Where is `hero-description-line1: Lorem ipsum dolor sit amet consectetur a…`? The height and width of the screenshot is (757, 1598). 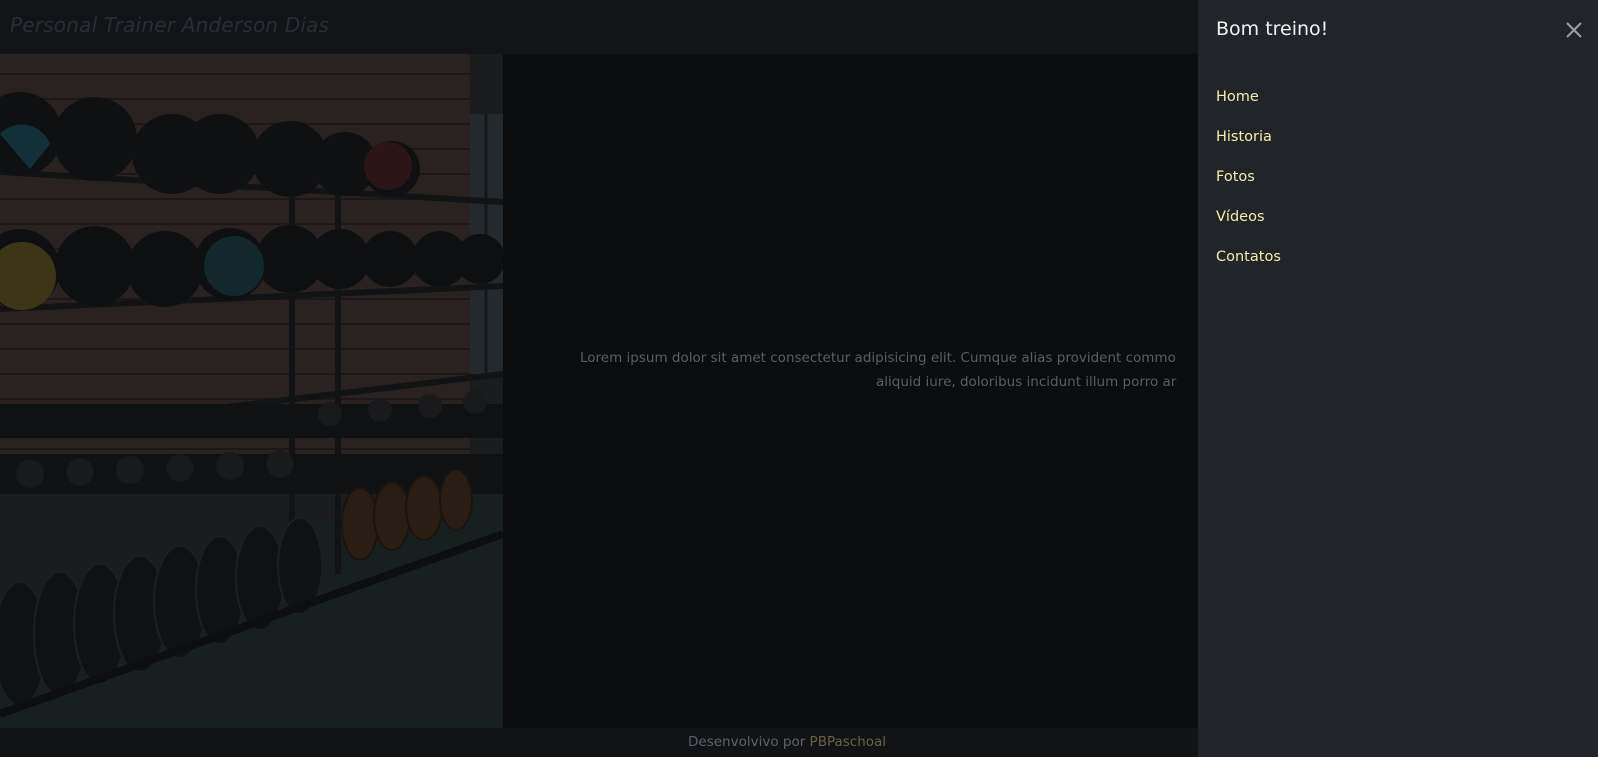 hero-description-line1: Lorem ipsum dolor sit amet consectetur a… is located at coordinates (878, 358).